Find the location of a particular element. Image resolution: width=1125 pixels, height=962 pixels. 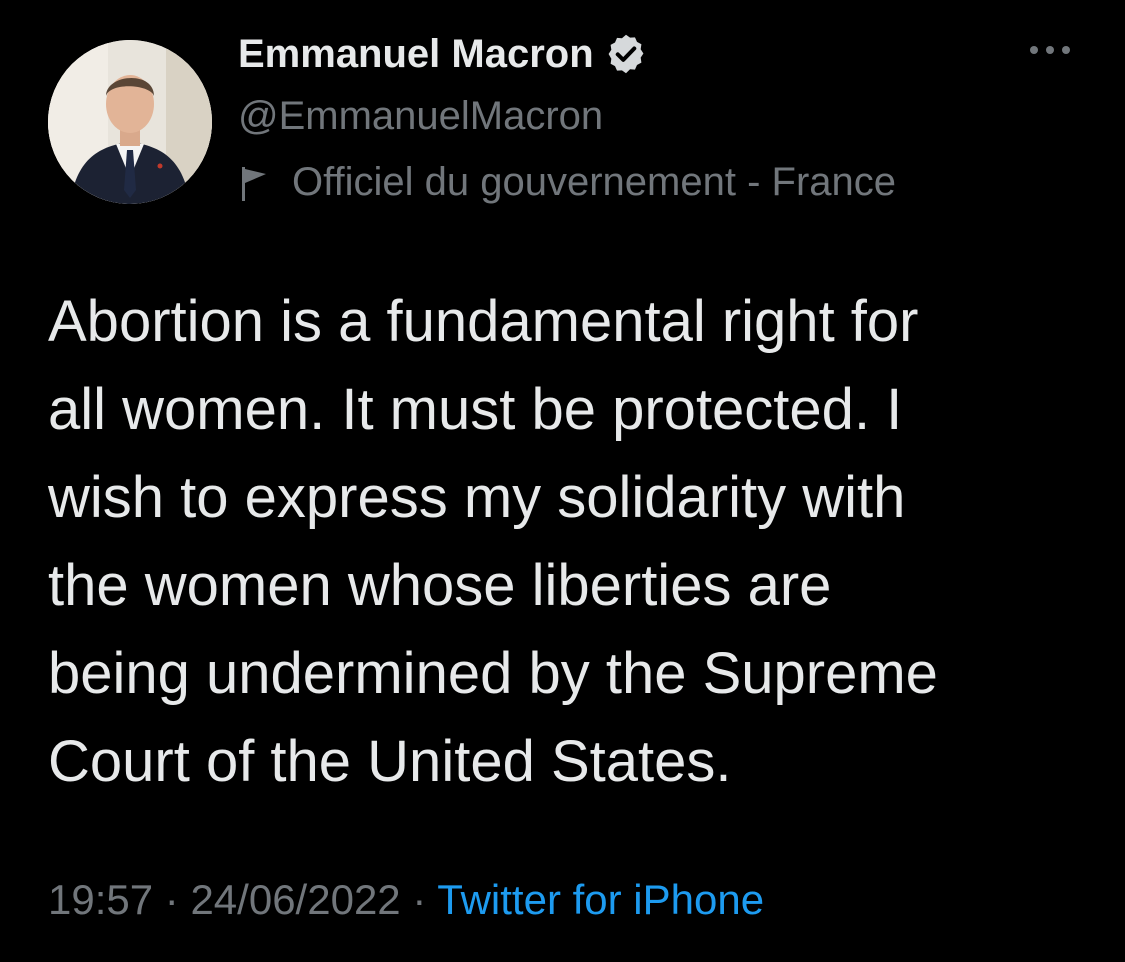

more-options-button is located at coordinates (1050, 50).